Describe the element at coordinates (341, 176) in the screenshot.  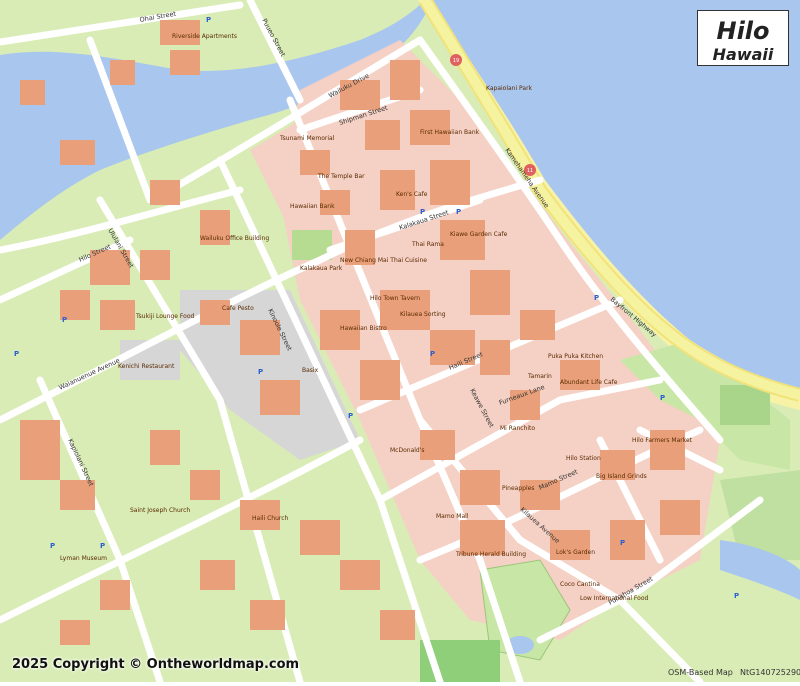
I see `poi-temple-bar: The Temple Bar` at that location.